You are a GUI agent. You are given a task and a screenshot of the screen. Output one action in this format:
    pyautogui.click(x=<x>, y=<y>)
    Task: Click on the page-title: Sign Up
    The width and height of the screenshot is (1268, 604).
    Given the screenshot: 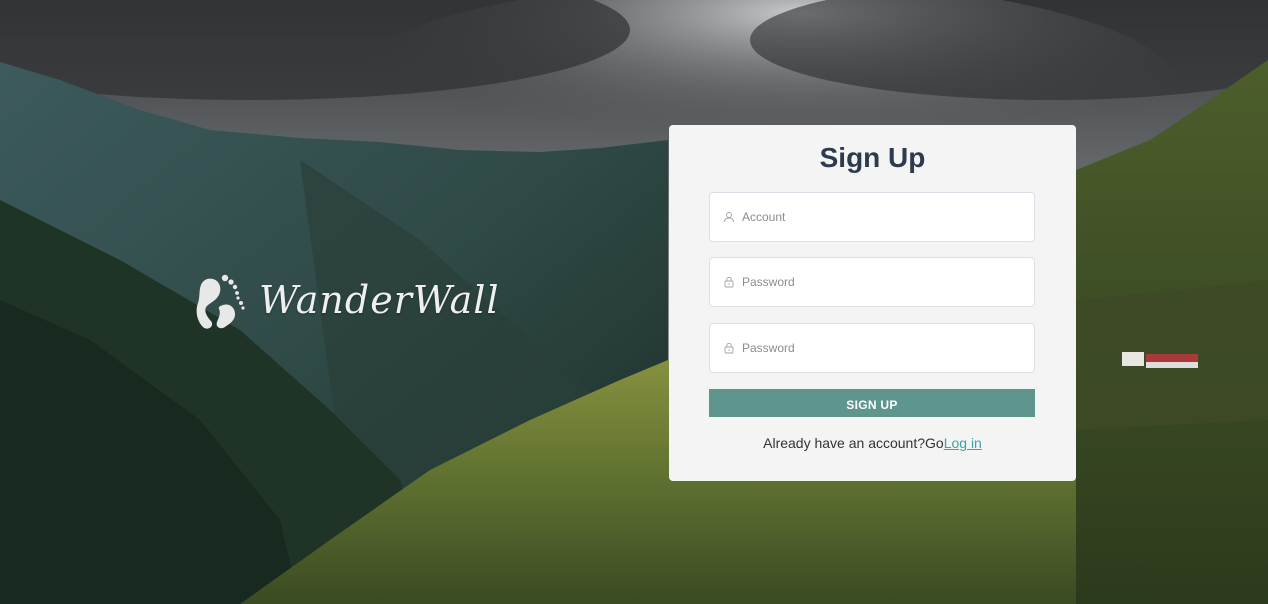 What is the action you would take?
    pyautogui.click(x=872, y=157)
    